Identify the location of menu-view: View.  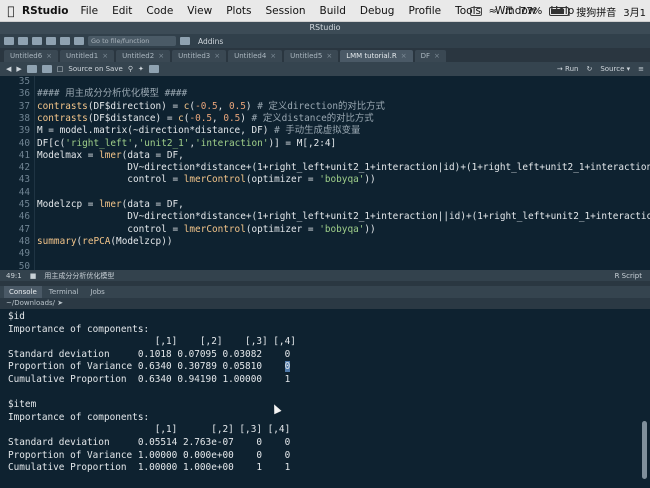
(199, 11).